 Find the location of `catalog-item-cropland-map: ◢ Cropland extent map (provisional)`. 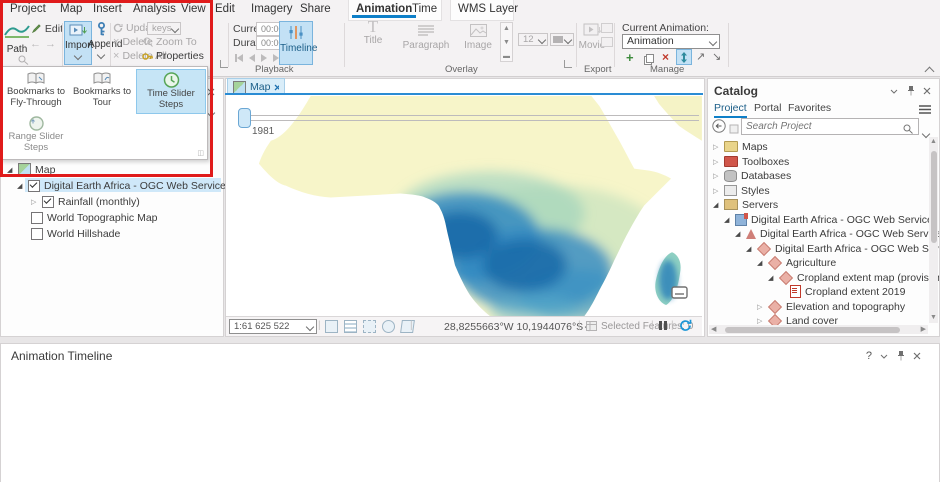

catalog-item-cropland-map: ◢ Cropland extent map (provisional) is located at coordinates (853, 277).